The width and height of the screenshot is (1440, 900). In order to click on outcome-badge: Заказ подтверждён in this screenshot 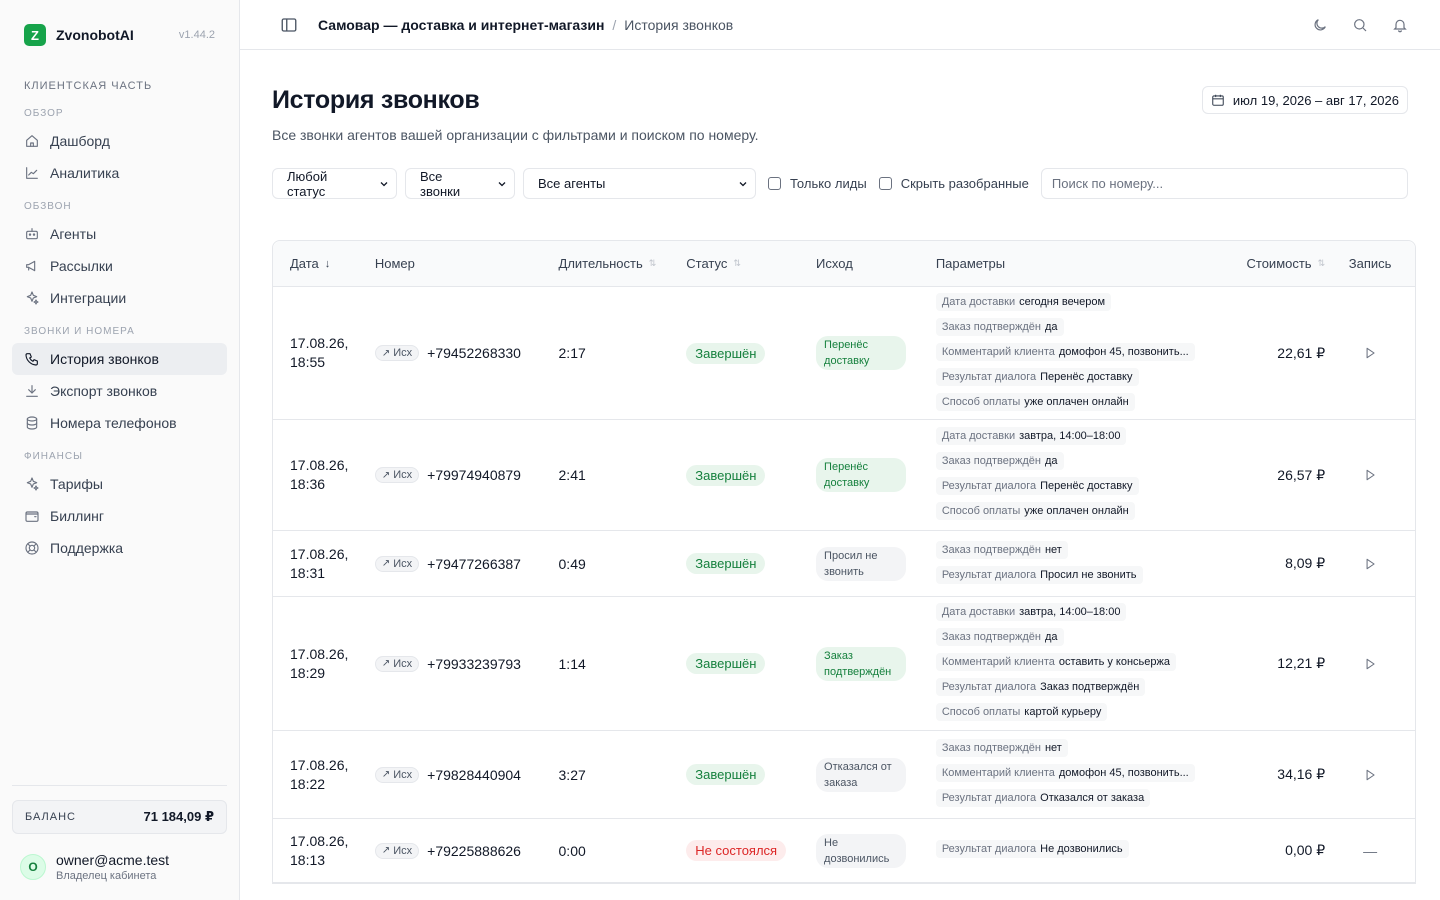, I will do `click(861, 663)`.